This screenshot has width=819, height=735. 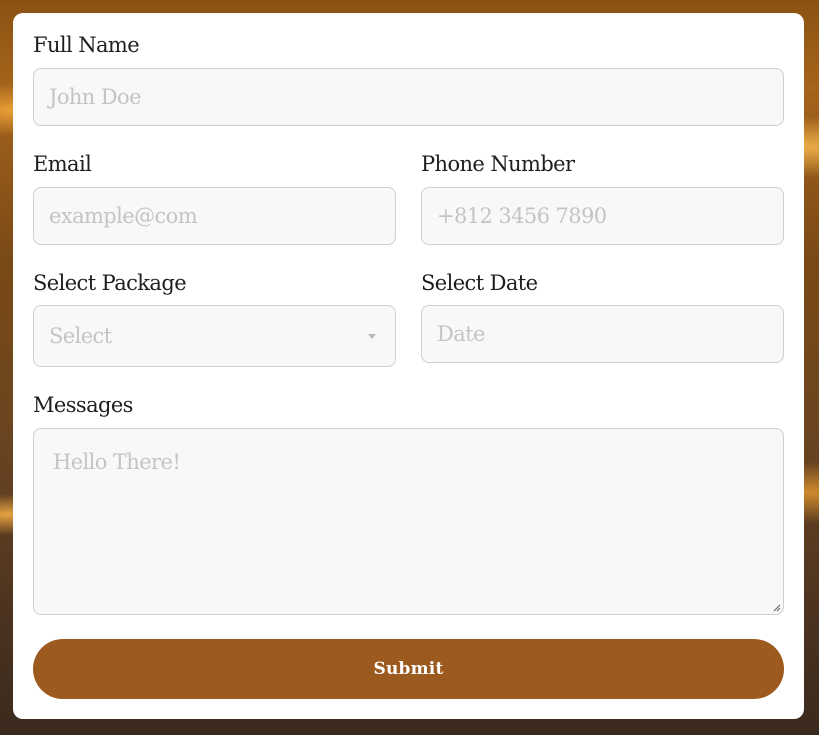 I want to click on date-input: Date, so click(x=602, y=334).